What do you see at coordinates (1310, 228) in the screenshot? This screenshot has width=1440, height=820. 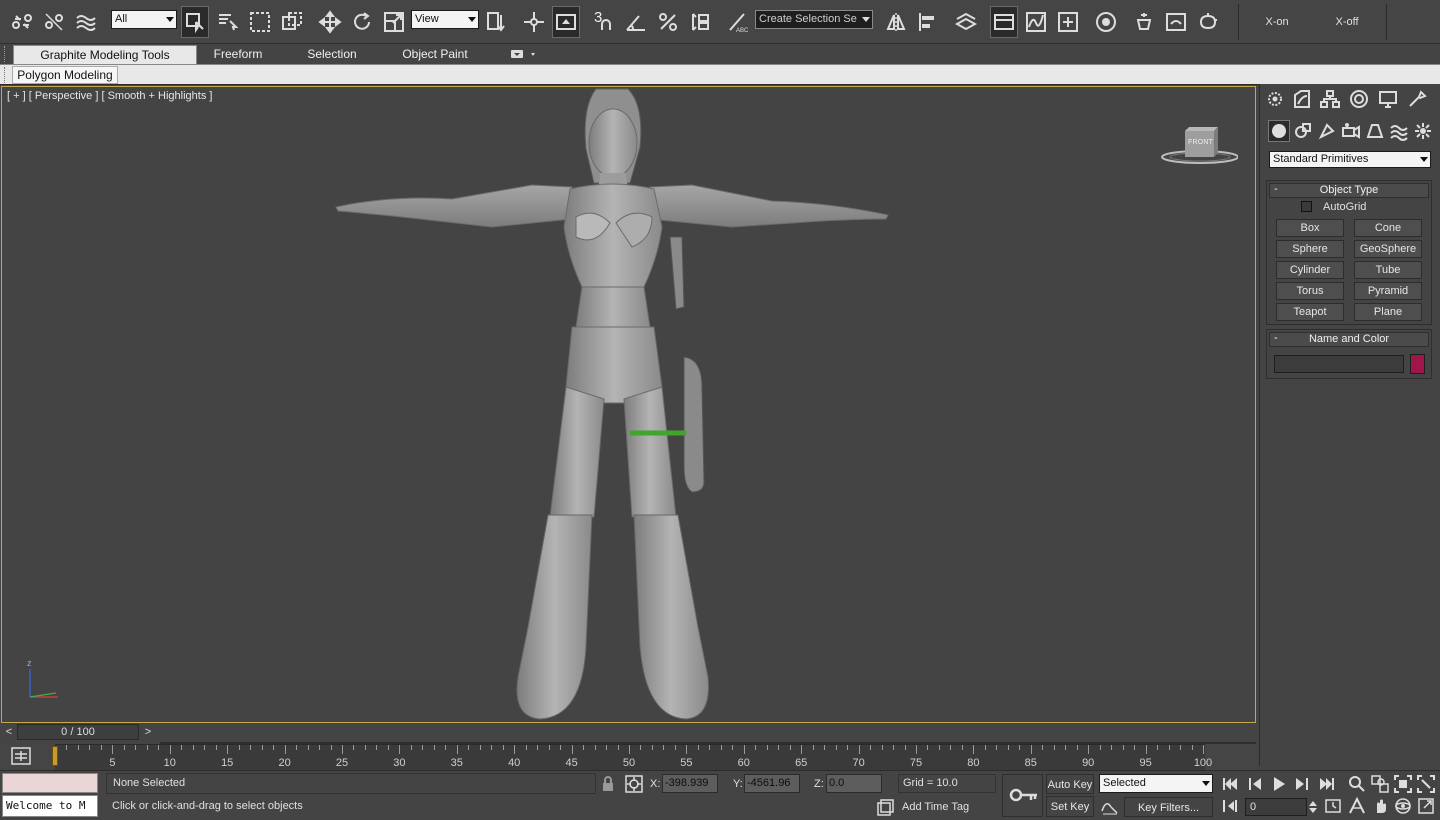 I see `box-button: Box` at bounding box center [1310, 228].